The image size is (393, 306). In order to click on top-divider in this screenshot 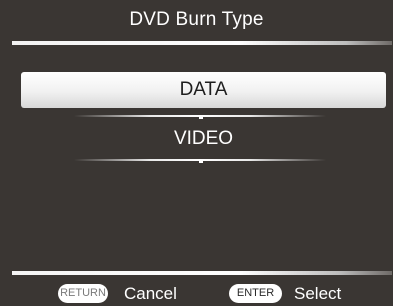, I will do `click(202, 43)`.